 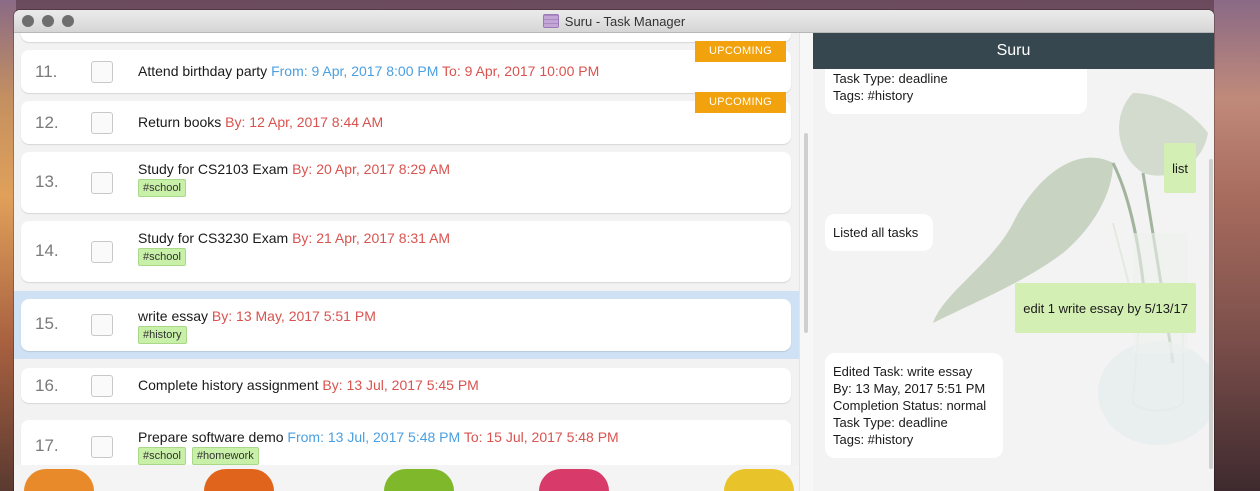 What do you see at coordinates (203, 71) in the screenshot?
I see `task-name: Attend birthday party` at bounding box center [203, 71].